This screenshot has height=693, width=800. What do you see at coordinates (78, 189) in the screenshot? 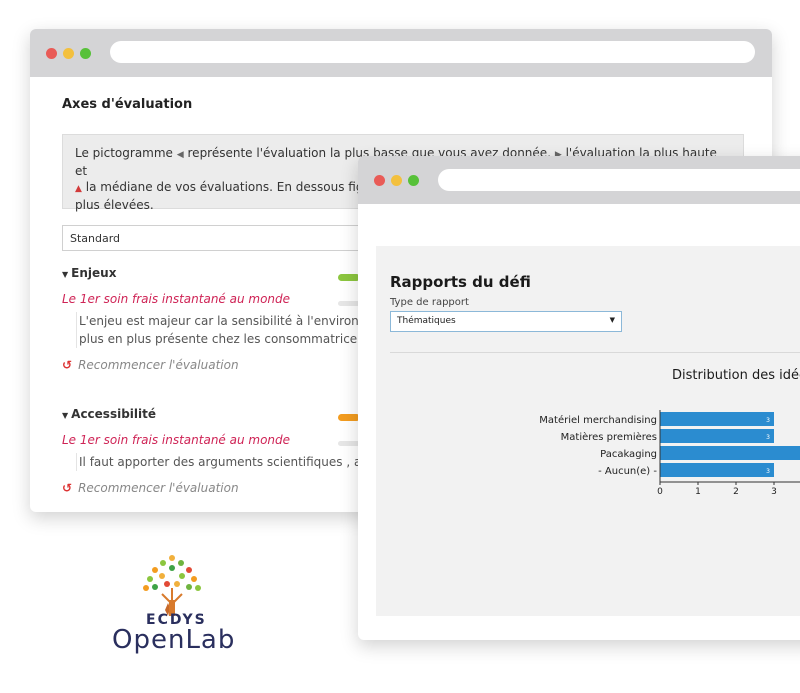
I see `median-rating-icon: ▲` at bounding box center [78, 189].